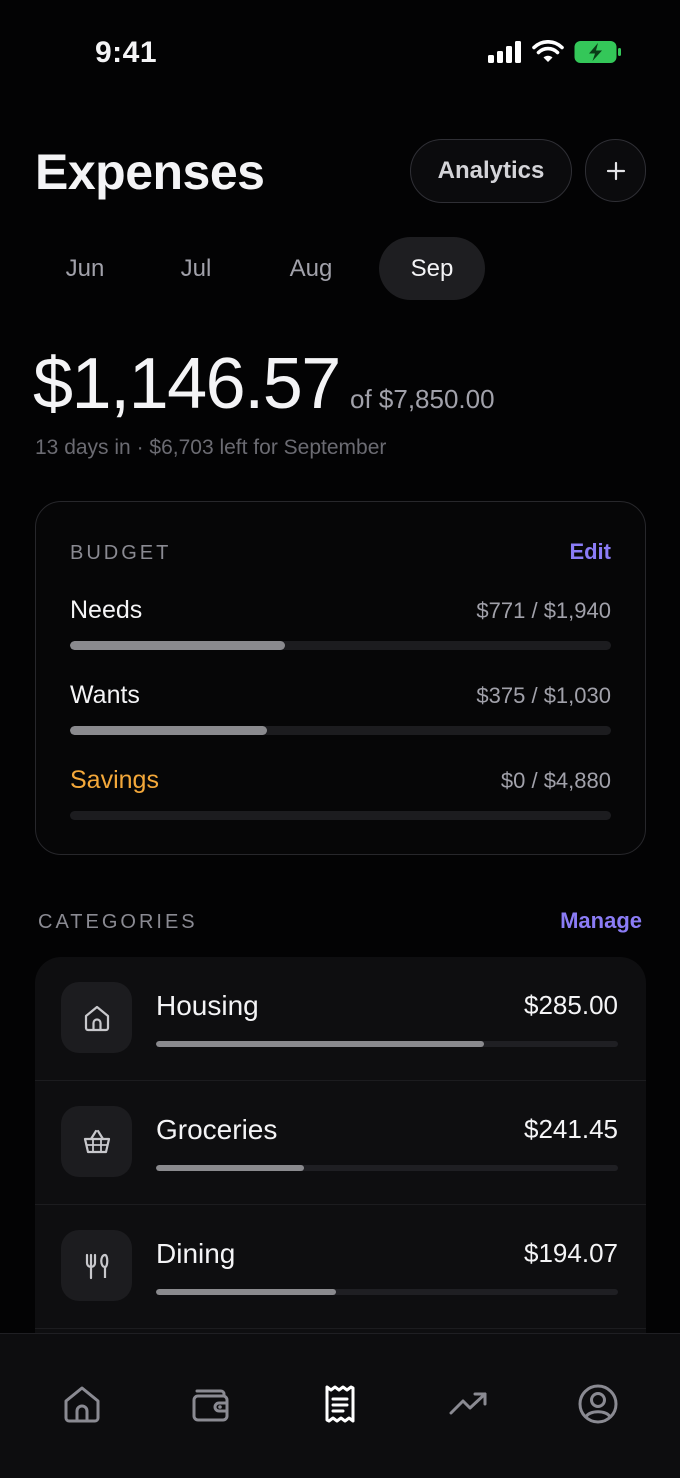 The image size is (680, 1478). I want to click on tab-trends, so click(469, 1404).